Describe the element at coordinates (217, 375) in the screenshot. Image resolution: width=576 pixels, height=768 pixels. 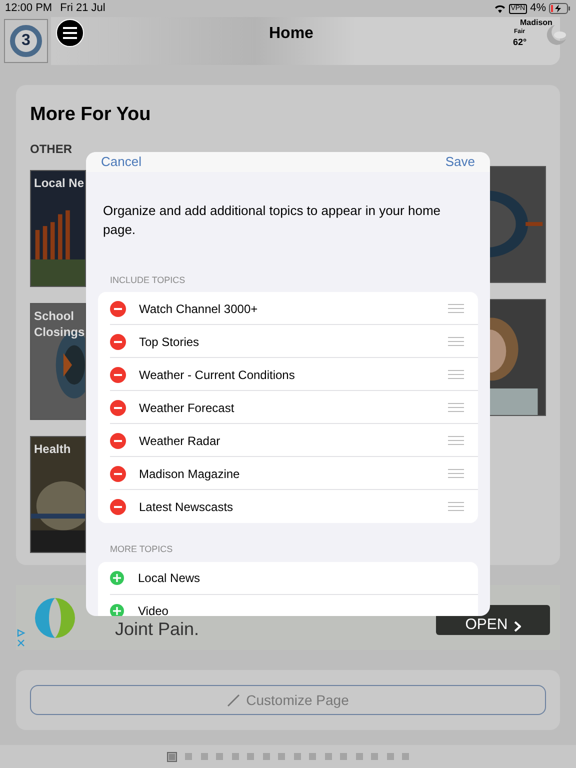
I see `topic-label: Weather - Current Conditions` at that location.